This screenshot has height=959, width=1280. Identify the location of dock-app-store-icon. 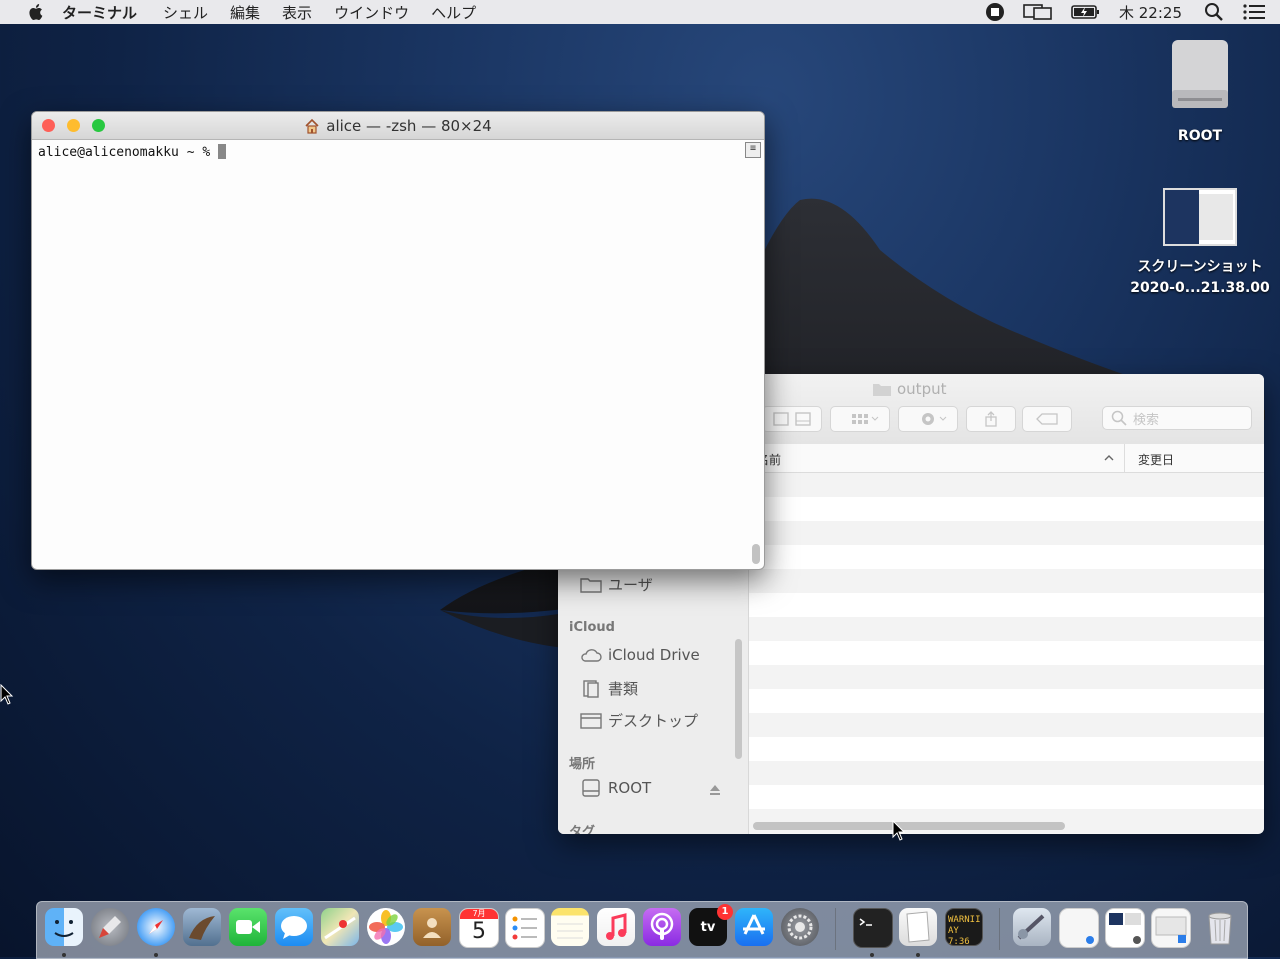
(754, 927).